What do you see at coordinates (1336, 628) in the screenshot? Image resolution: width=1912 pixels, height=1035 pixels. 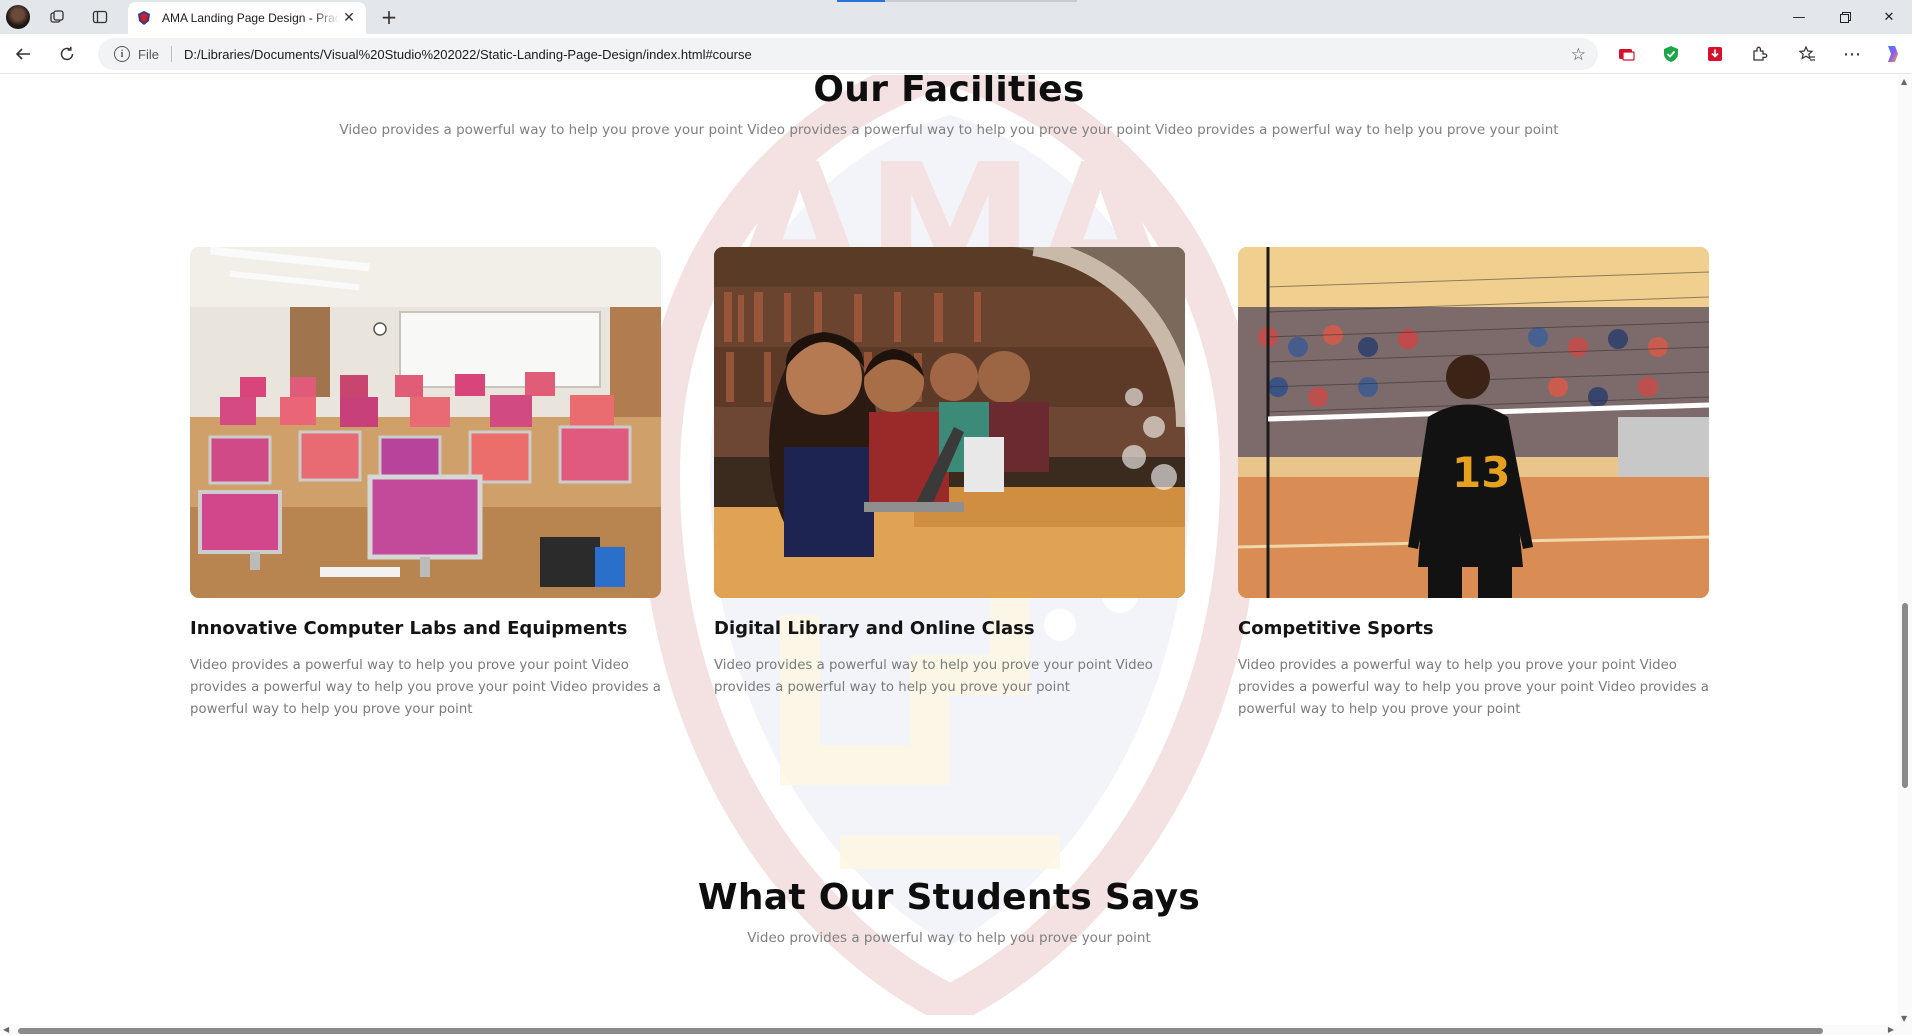 I see `facility-card-title: Competitive Sports` at bounding box center [1336, 628].